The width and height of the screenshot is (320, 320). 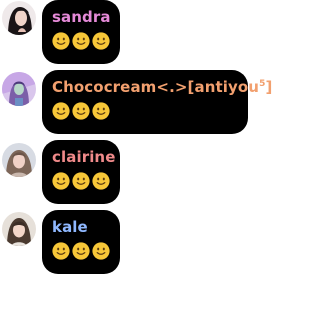 I want to click on message-bubble: sandra, so click(x=81, y=32).